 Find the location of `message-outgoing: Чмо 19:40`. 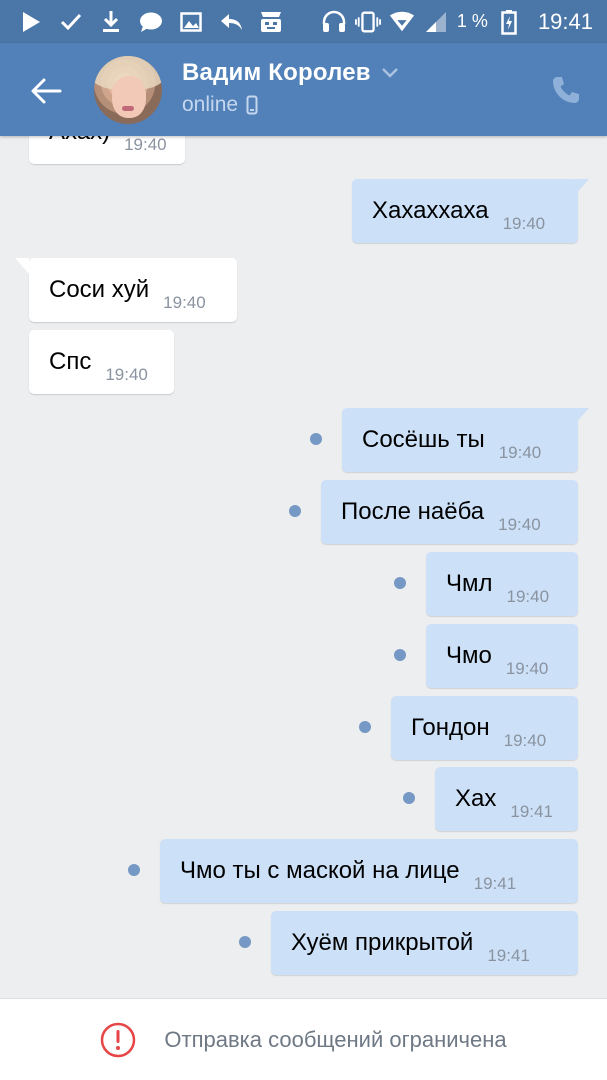

message-outgoing: Чмо 19:40 is located at coordinates (502, 656).